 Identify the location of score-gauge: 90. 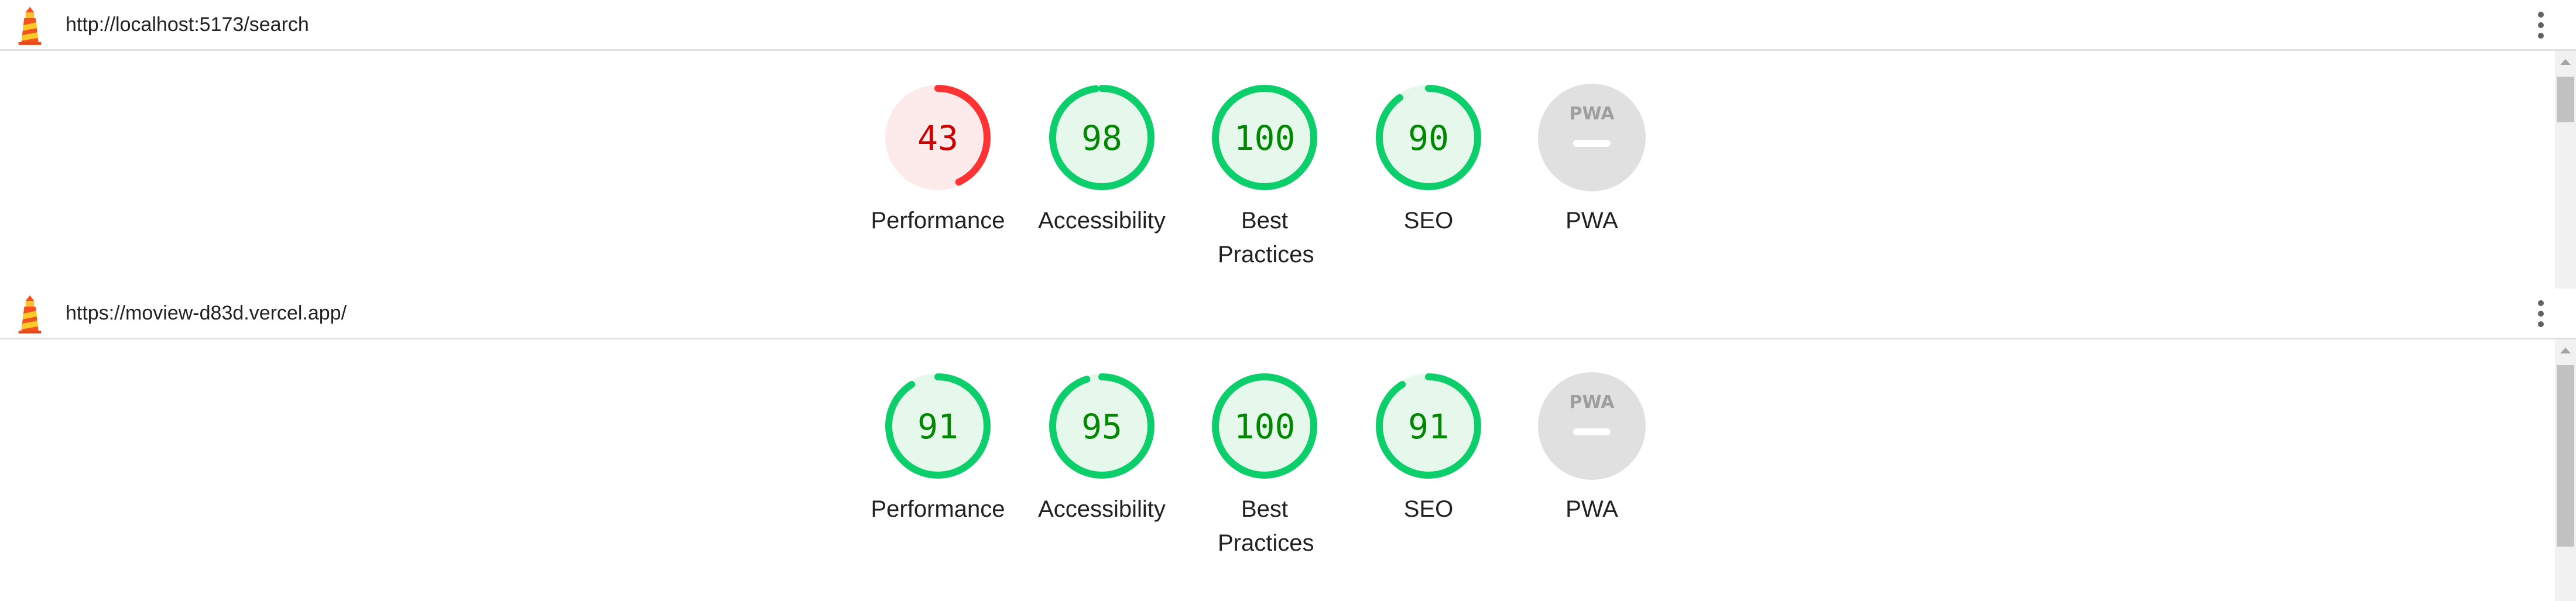
(1428, 137).